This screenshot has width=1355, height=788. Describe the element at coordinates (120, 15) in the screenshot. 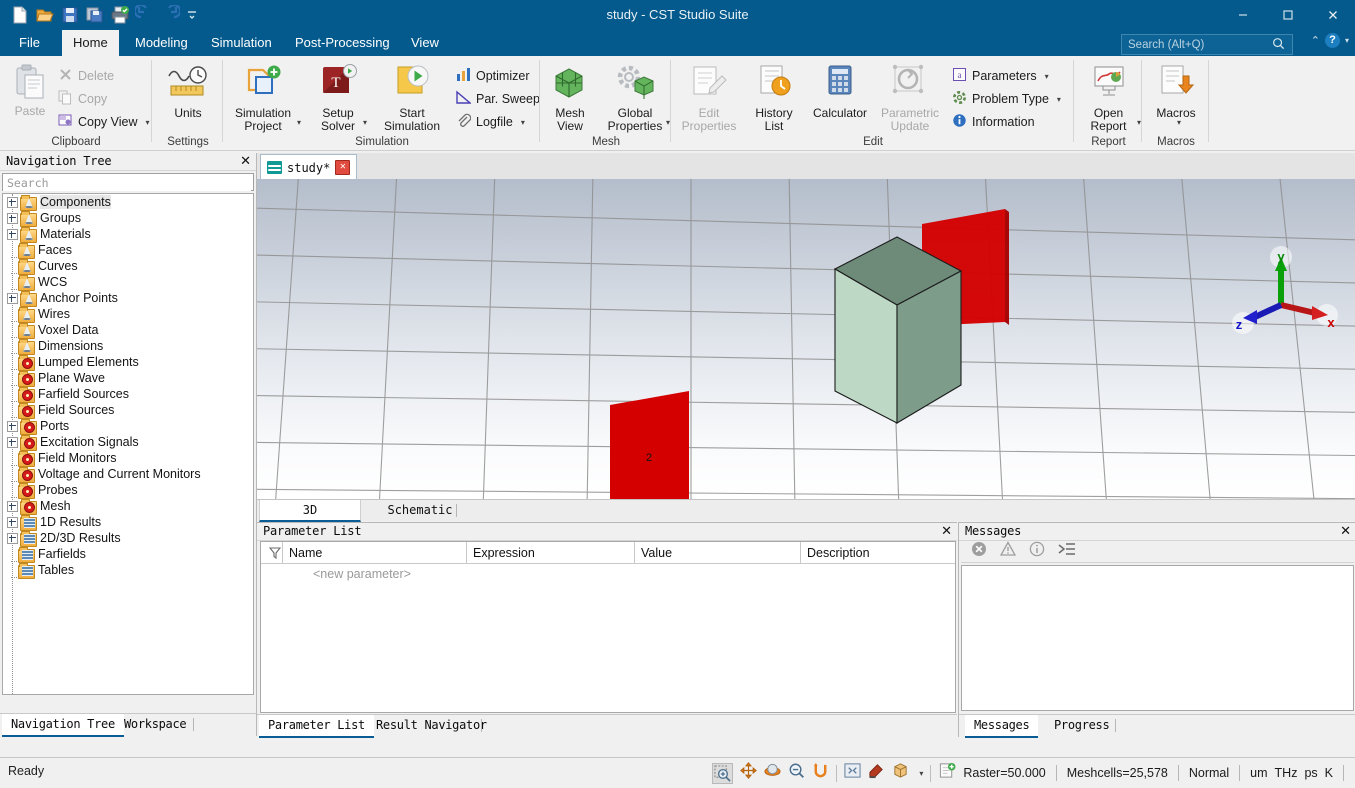

I see `print-icon` at that location.